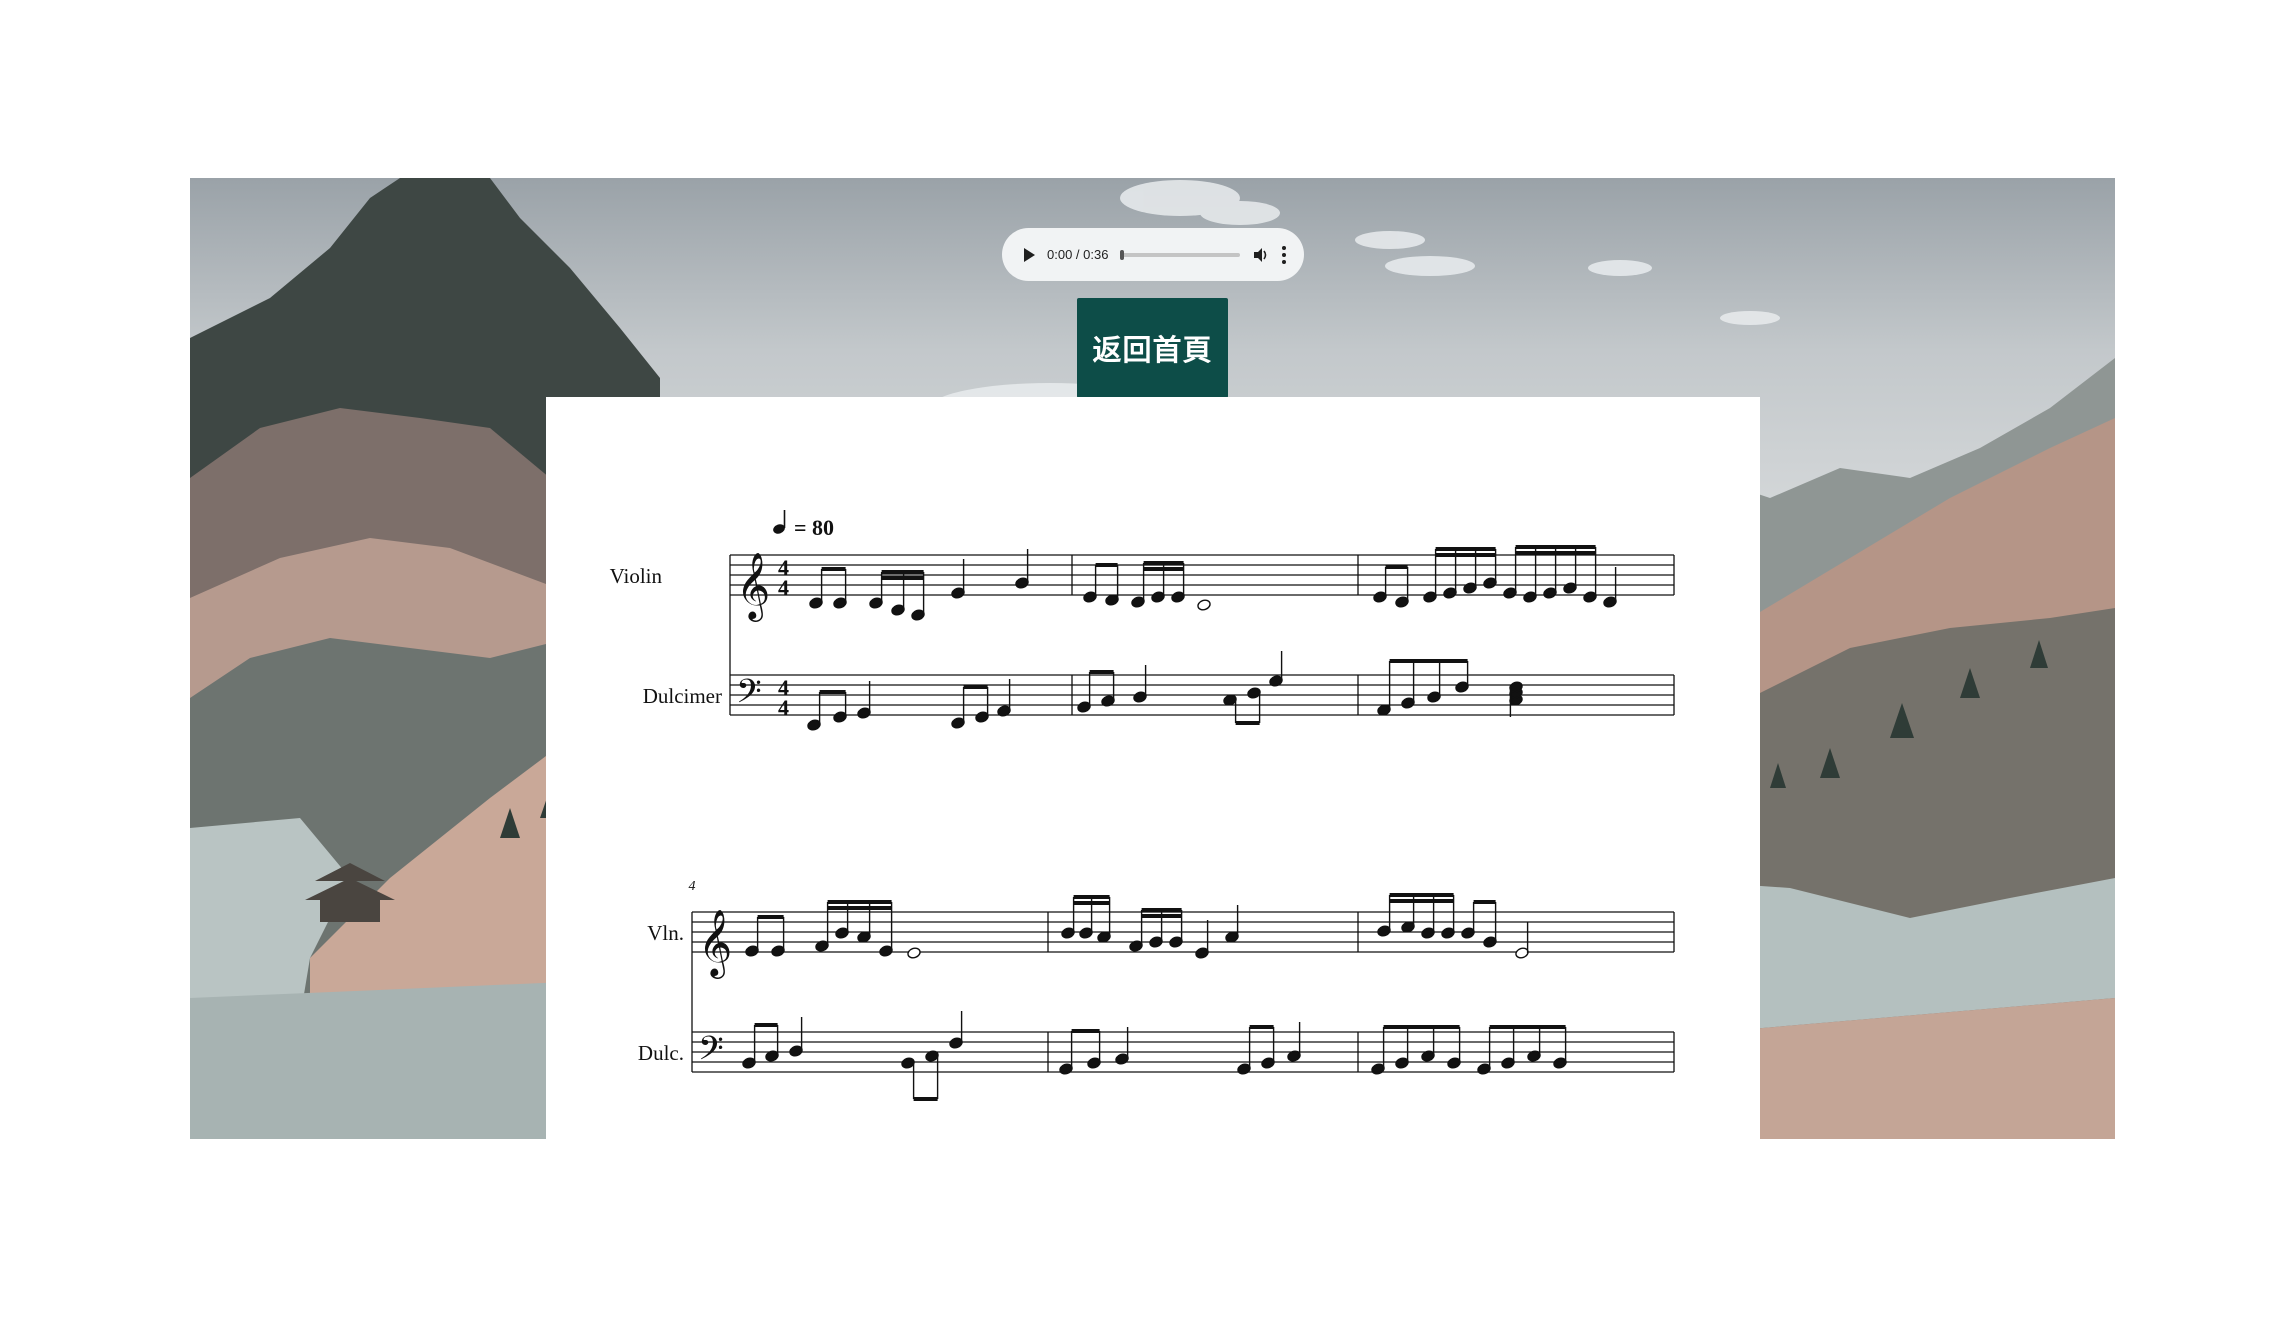  What do you see at coordinates (783, 637) in the screenshot?
I see `time-signature: 44 44` at bounding box center [783, 637].